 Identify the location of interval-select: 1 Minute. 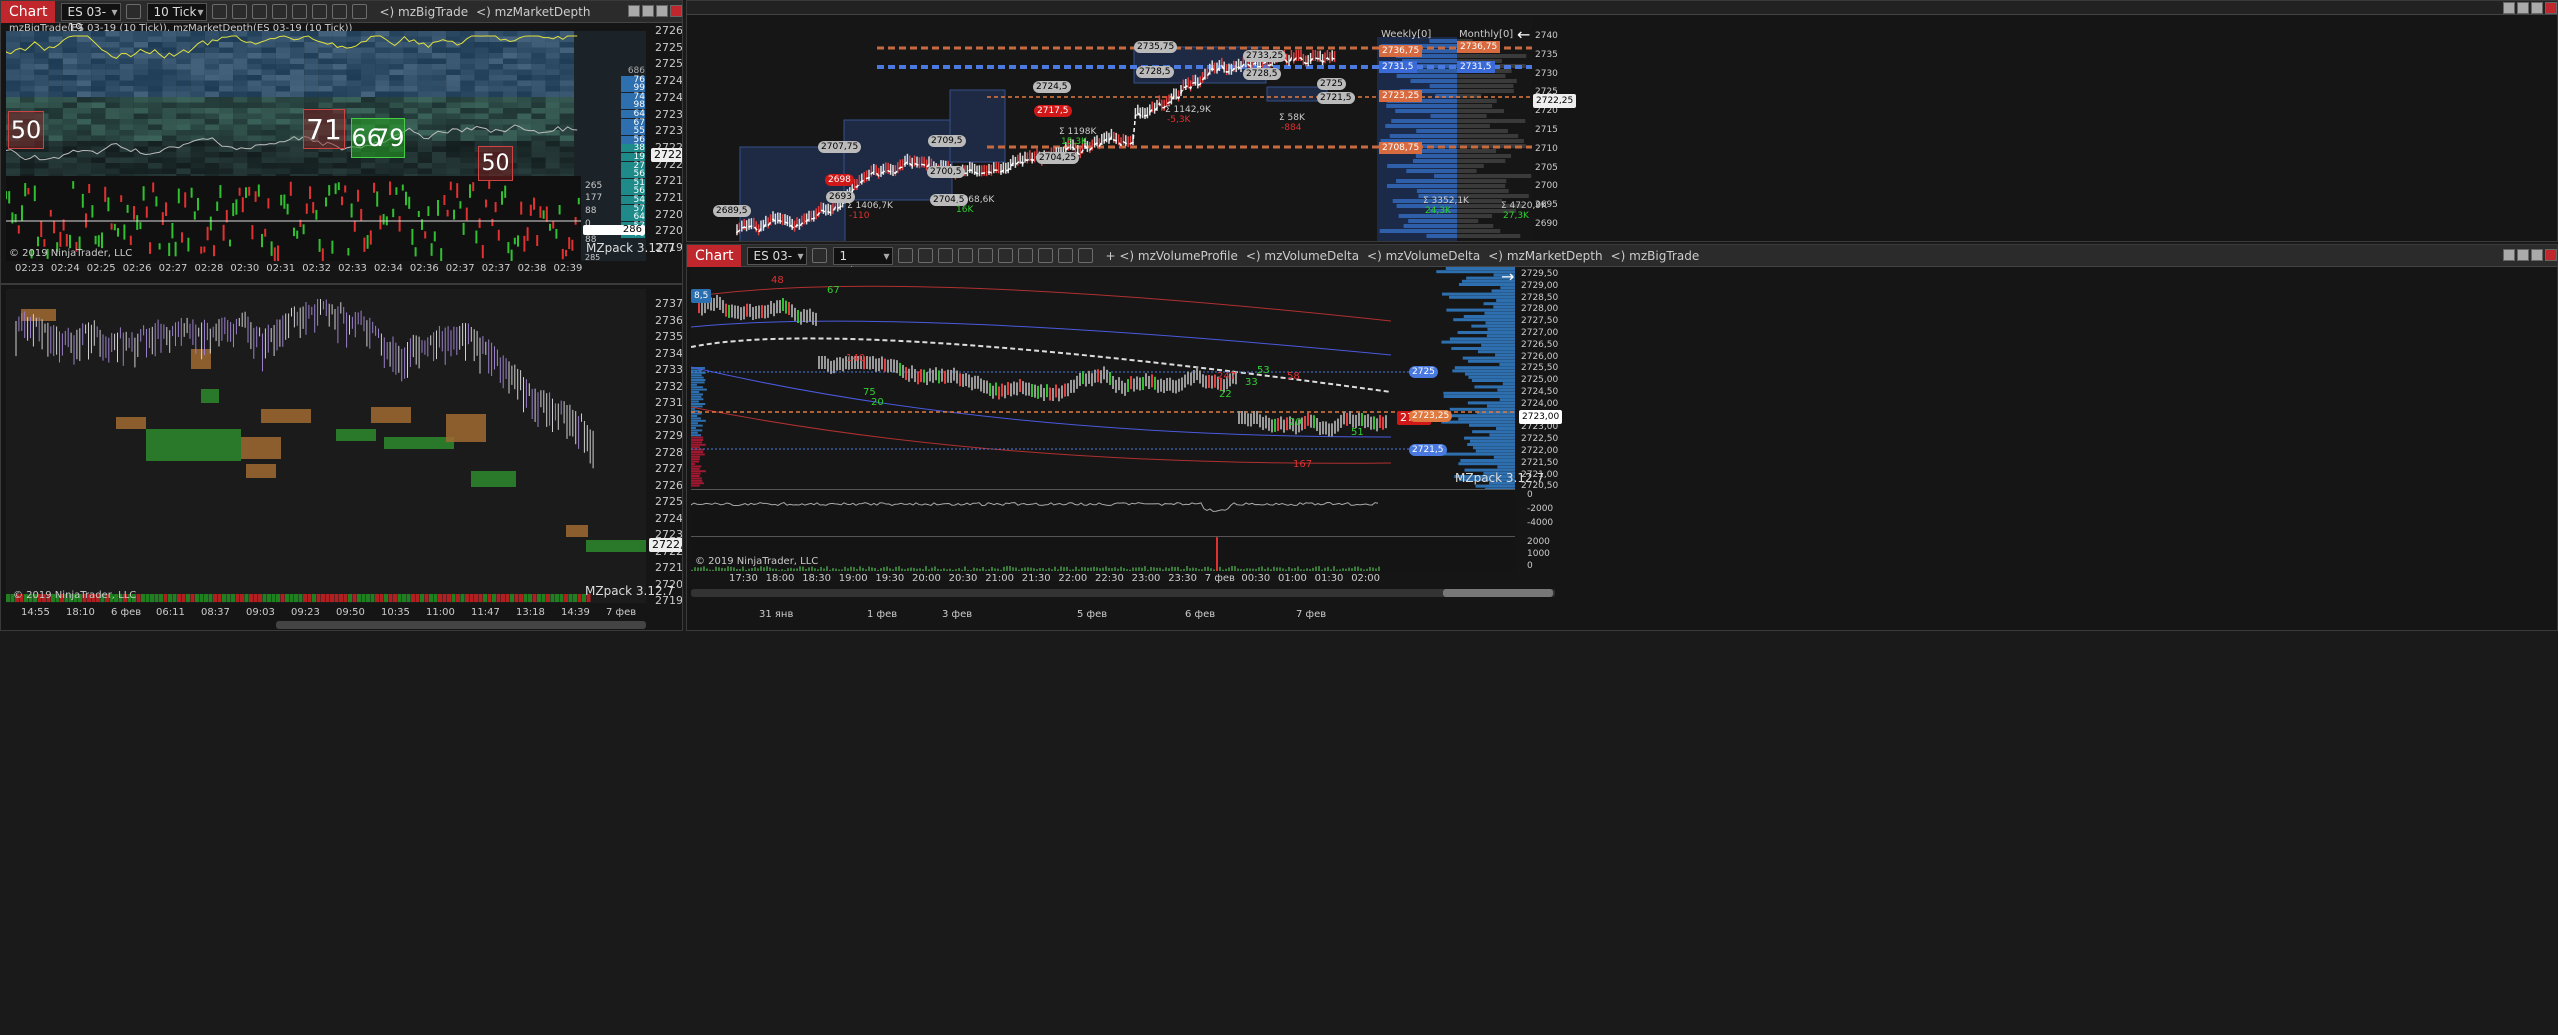
(863, 262).